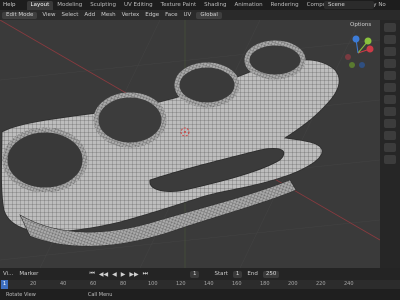 This screenshot has width=400, height=300. Describe the element at coordinates (390, 63) in the screenshot. I see `view-layer-icon` at that location.